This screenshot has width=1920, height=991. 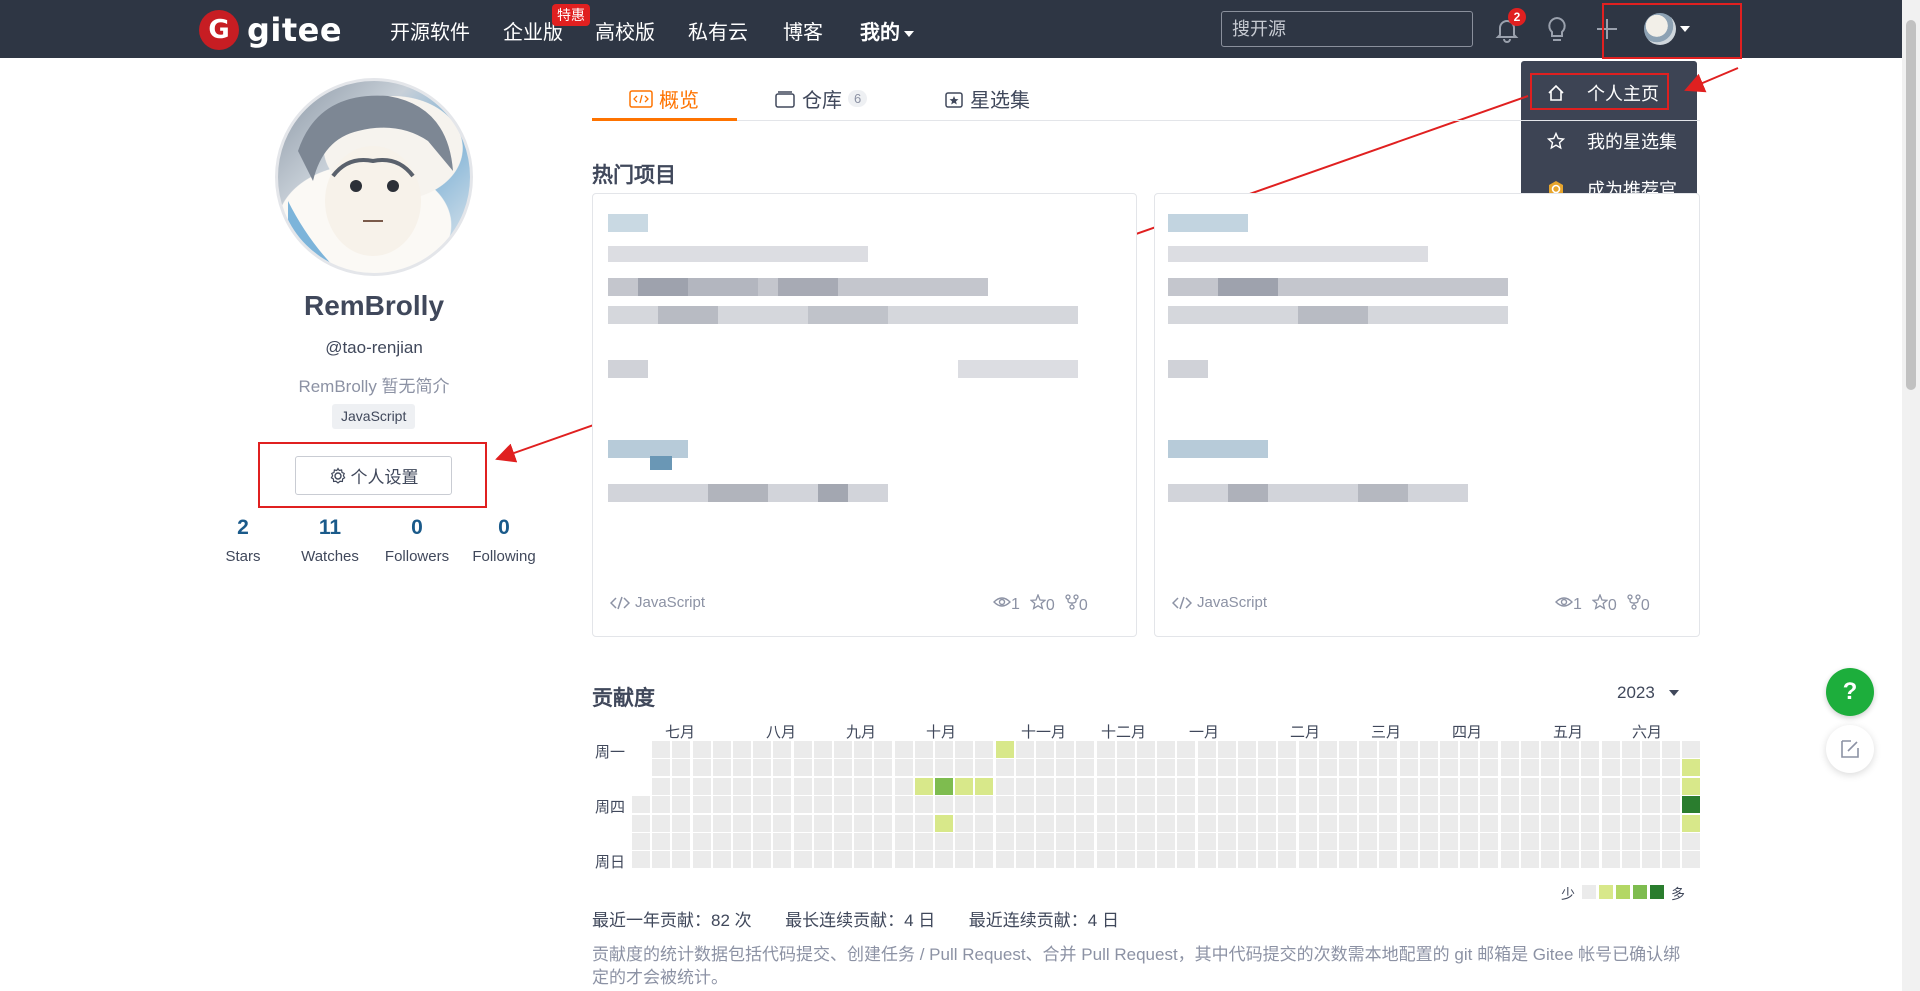 What do you see at coordinates (330, 540) in the screenshot?
I see `stat-watches: 11 Watches` at bounding box center [330, 540].